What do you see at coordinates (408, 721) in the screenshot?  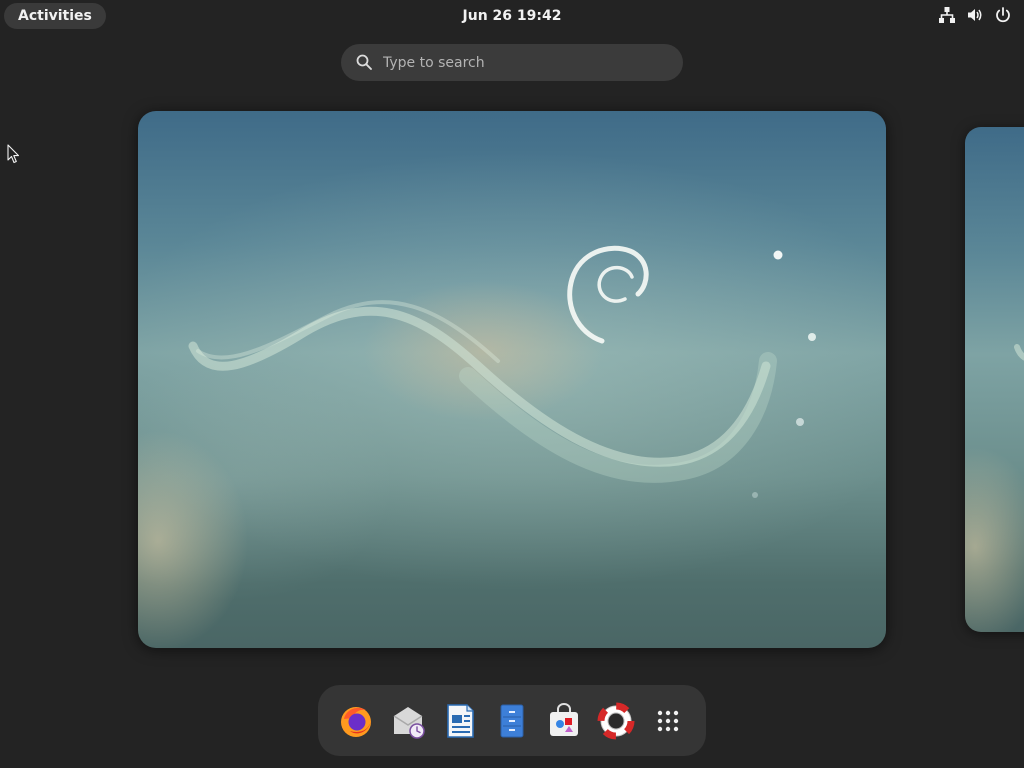 I see `evolution-icon` at bounding box center [408, 721].